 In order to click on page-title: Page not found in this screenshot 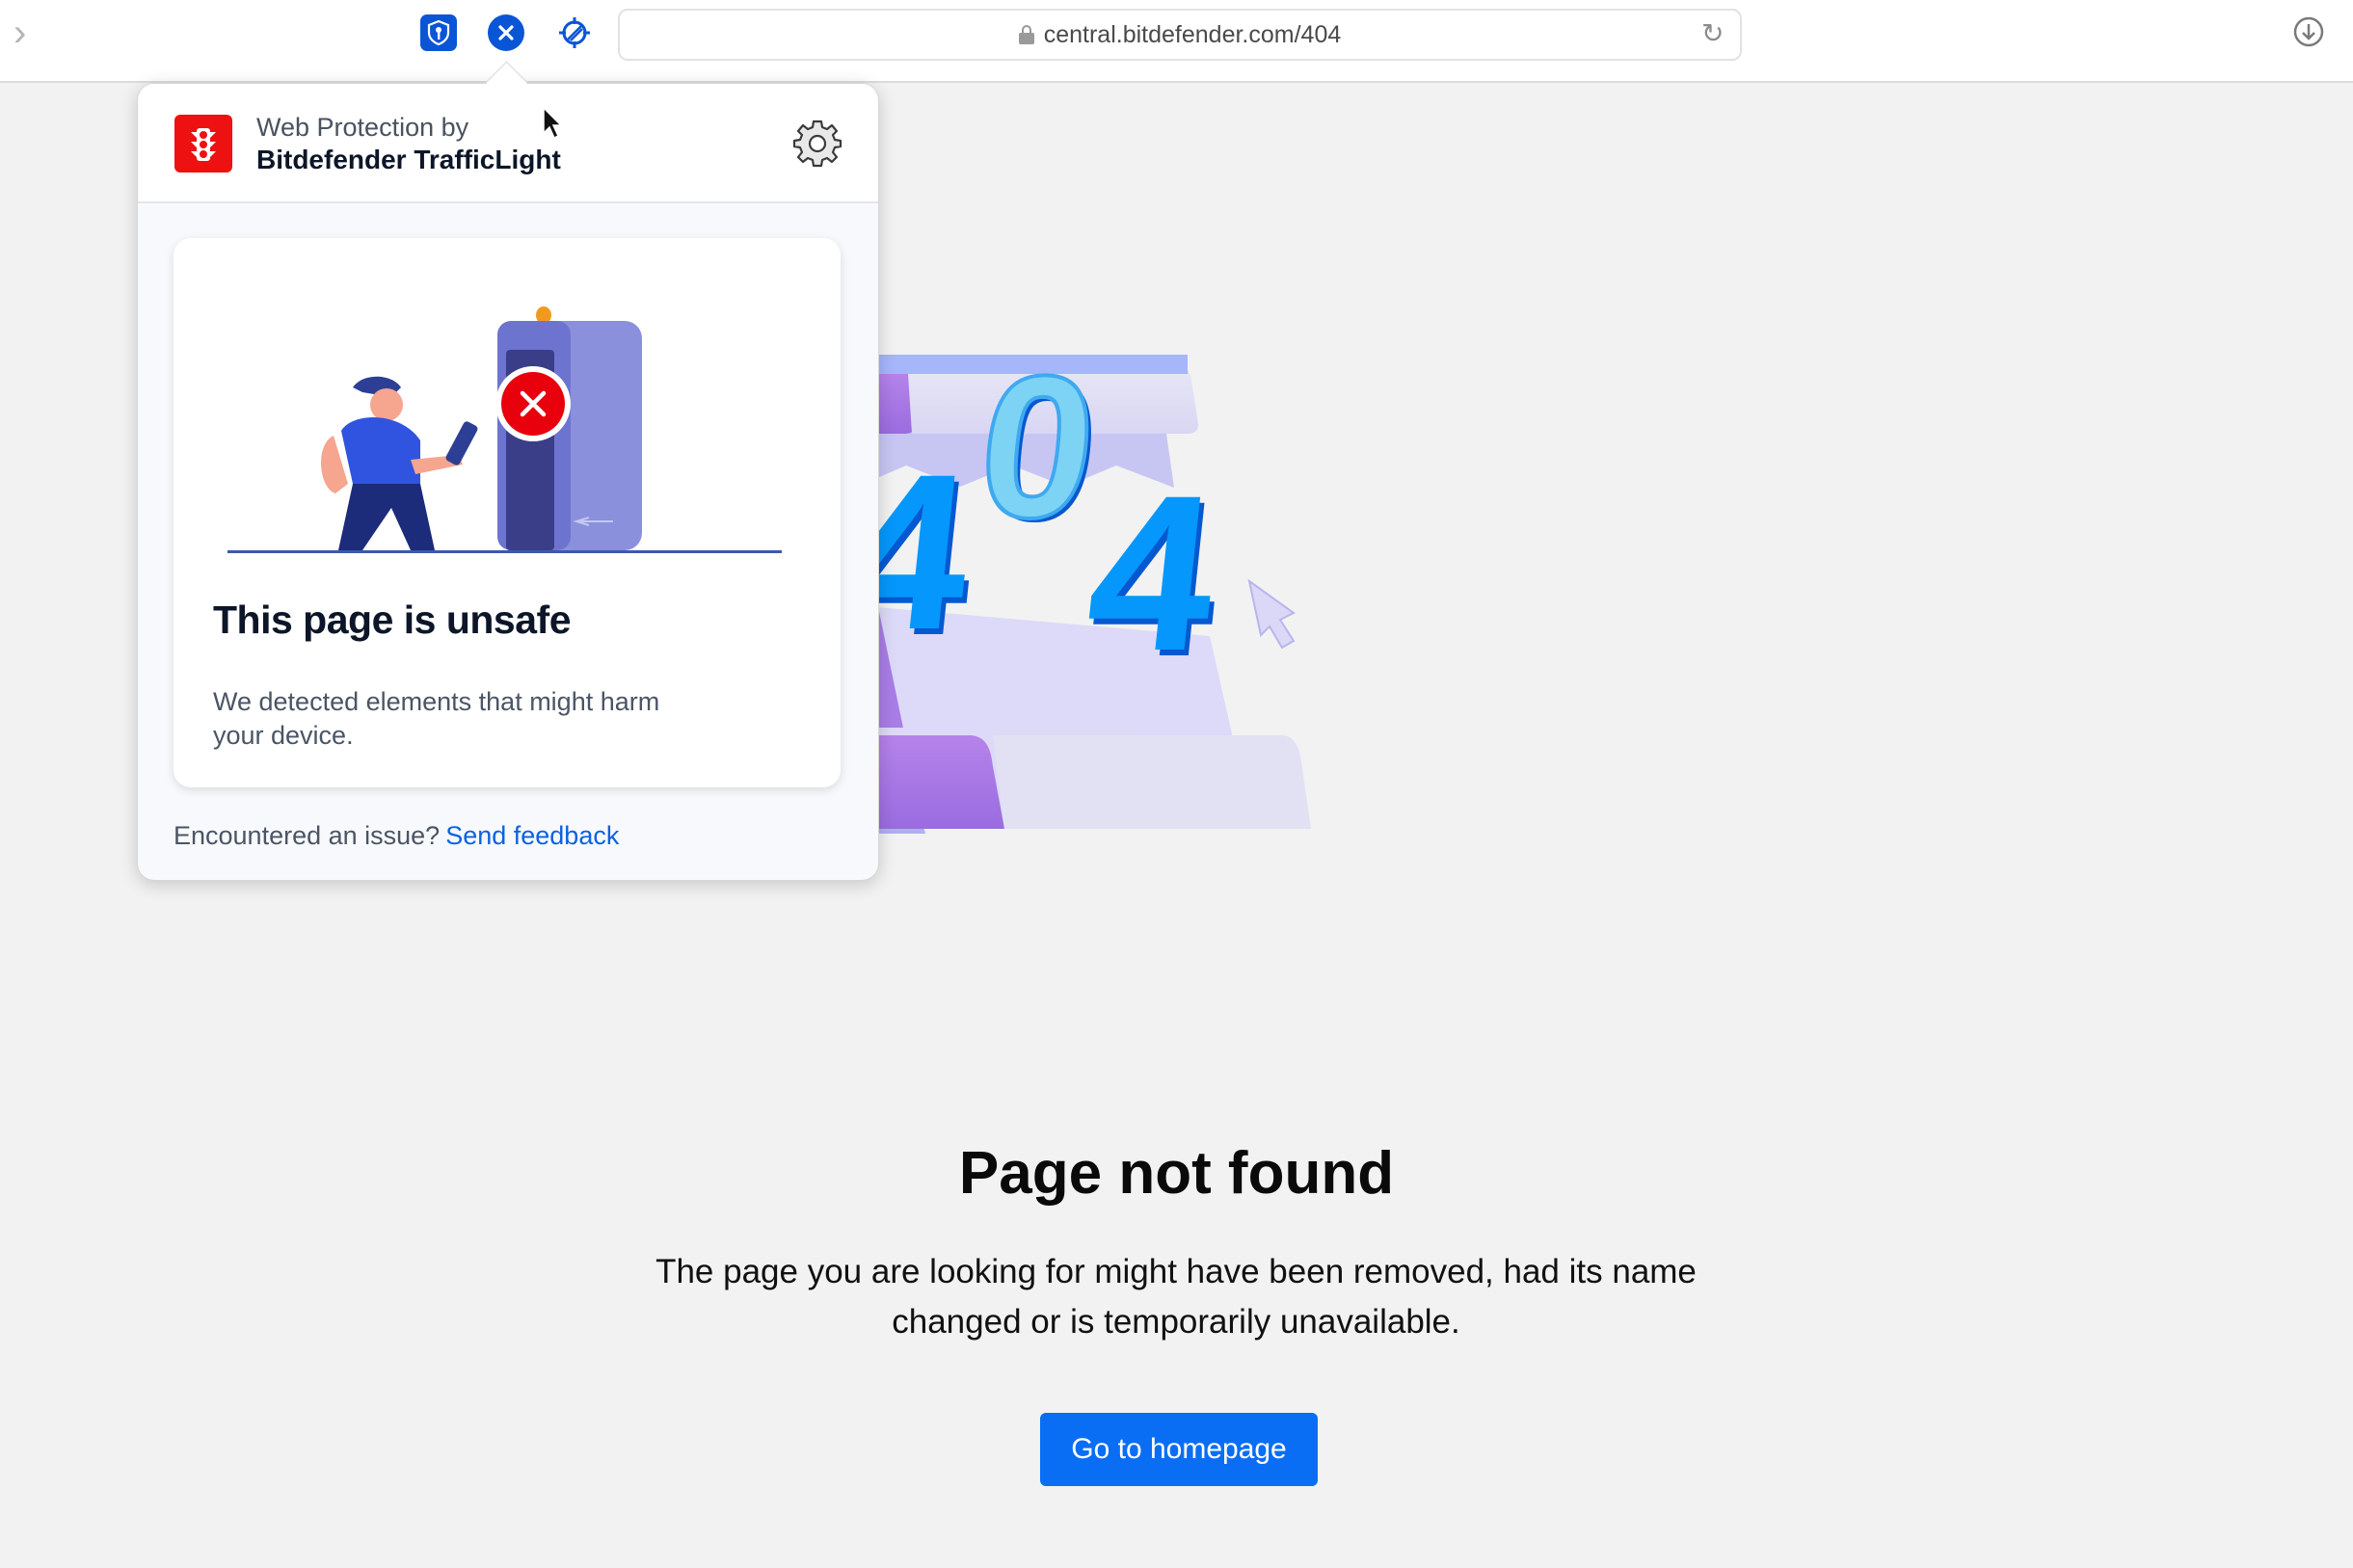, I will do `click(1176, 1174)`.